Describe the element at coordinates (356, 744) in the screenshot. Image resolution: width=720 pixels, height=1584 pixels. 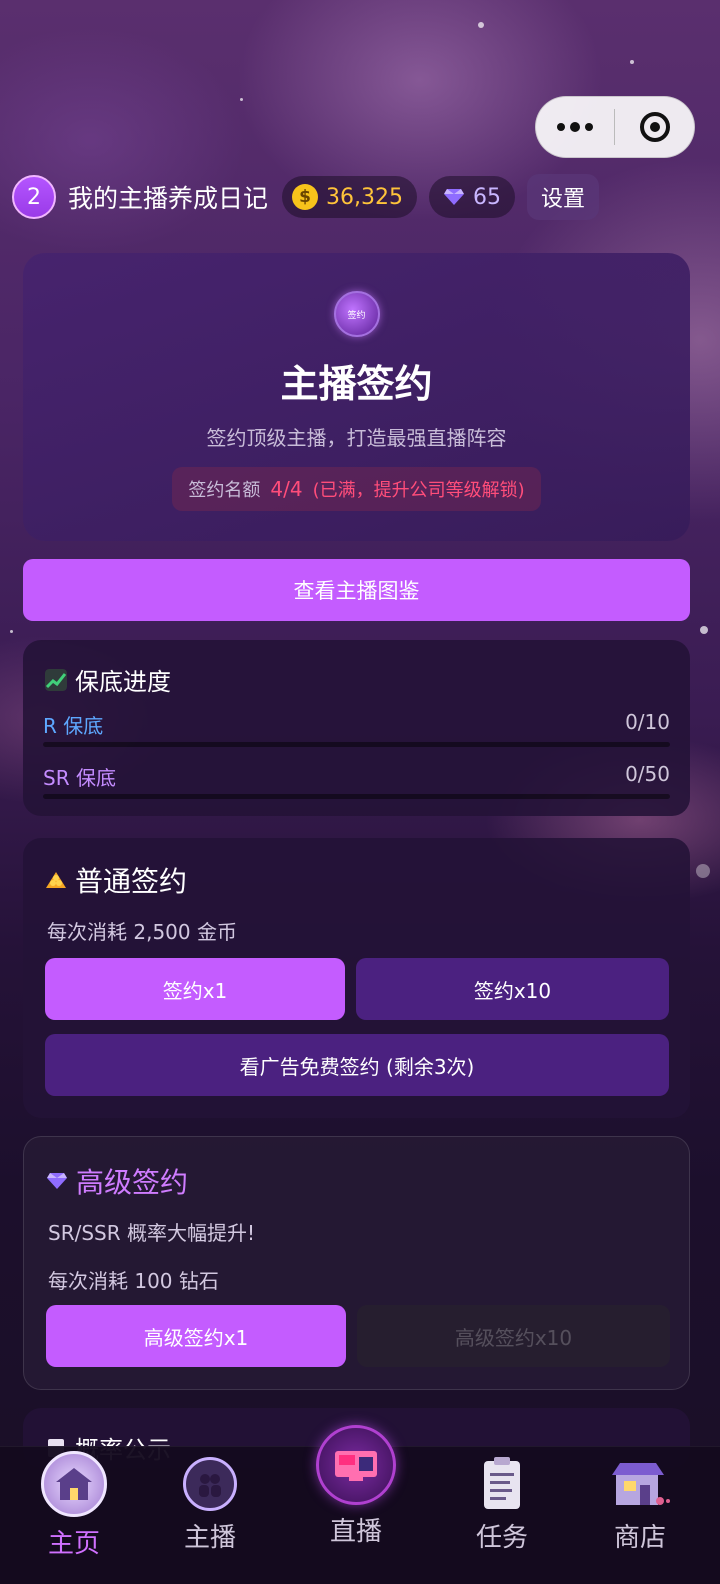
I see `r-guarantee-bar` at that location.